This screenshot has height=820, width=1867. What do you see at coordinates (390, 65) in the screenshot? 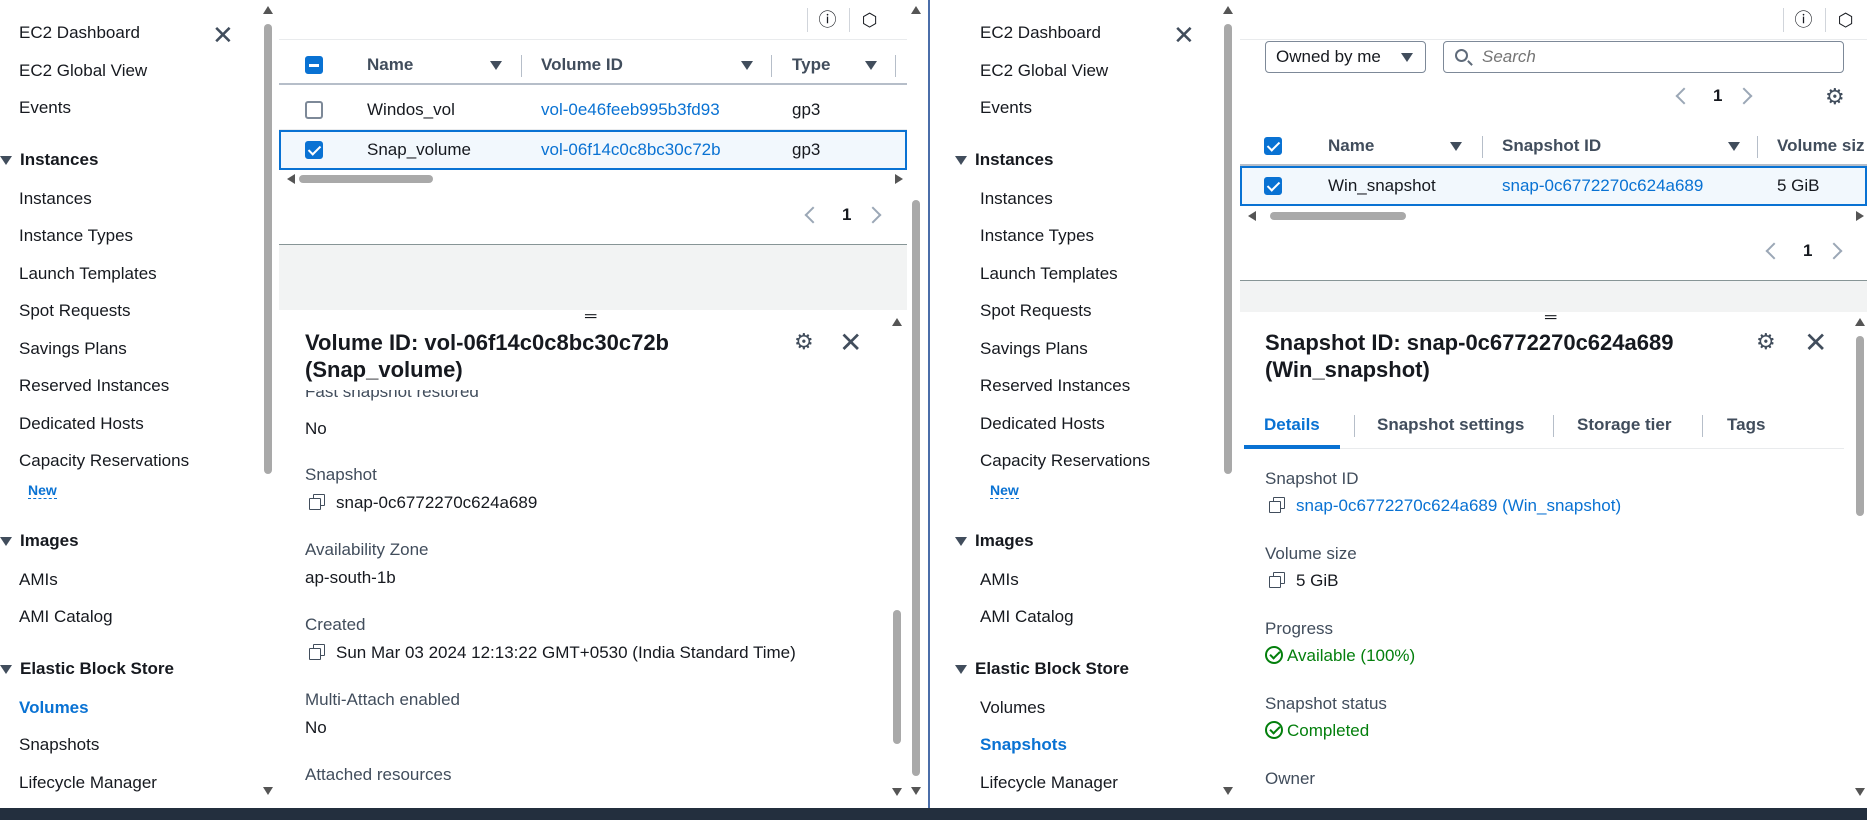
I see `col-name: Name` at bounding box center [390, 65].